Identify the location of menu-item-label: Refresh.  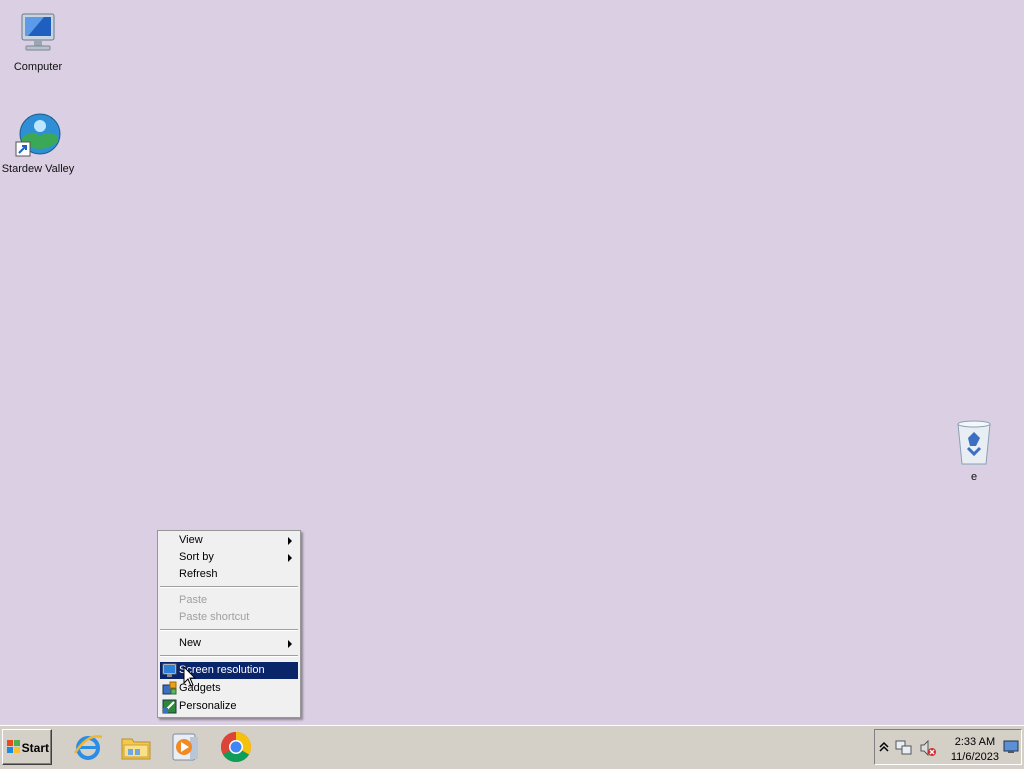
(198, 574).